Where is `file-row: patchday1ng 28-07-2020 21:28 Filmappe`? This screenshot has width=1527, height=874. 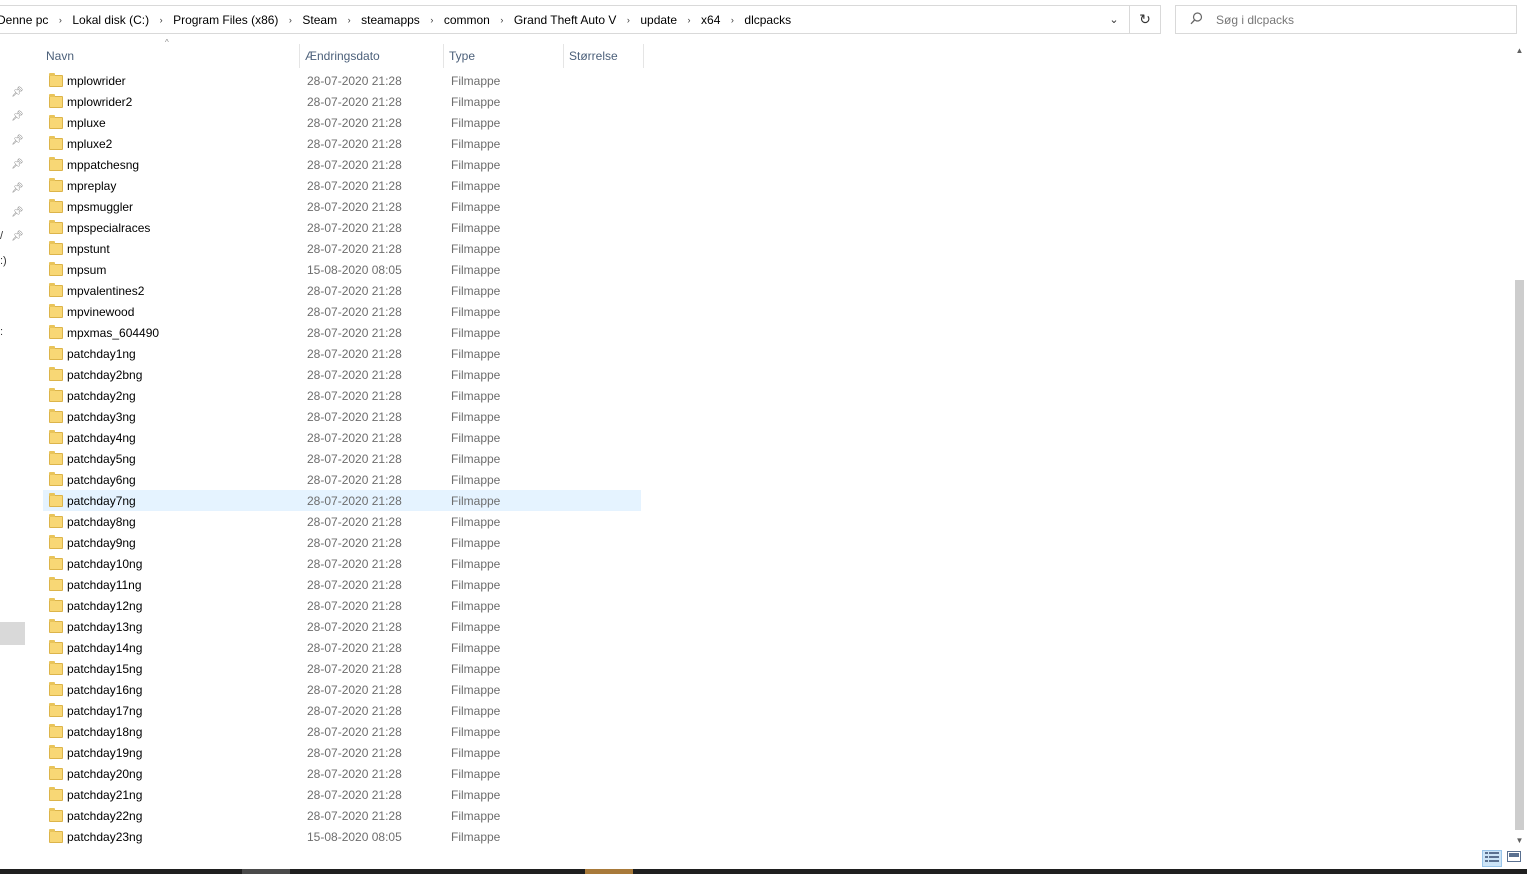 file-row: patchday1ng 28-07-2020 21:28 Filmappe is located at coordinates (342, 353).